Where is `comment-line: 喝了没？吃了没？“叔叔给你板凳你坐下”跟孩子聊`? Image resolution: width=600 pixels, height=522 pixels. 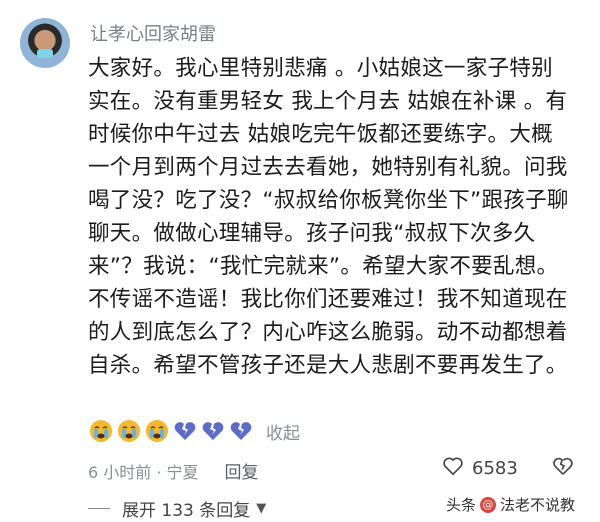 comment-line: 喝了没？吃了没？“叔叔给你板凳你坐下”跟孩子聊 is located at coordinates (328, 200).